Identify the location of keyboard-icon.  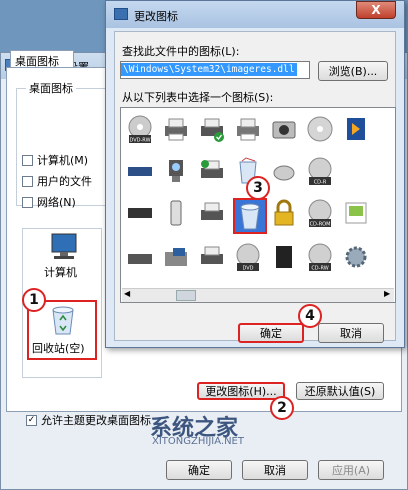
(140, 171).